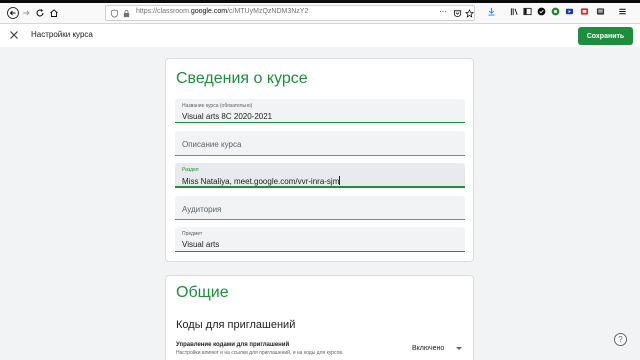 The width and height of the screenshot is (640, 360). Describe the element at coordinates (320, 239) in the screenshot. I see `subject-field: Предмет Visual arts` at that location.